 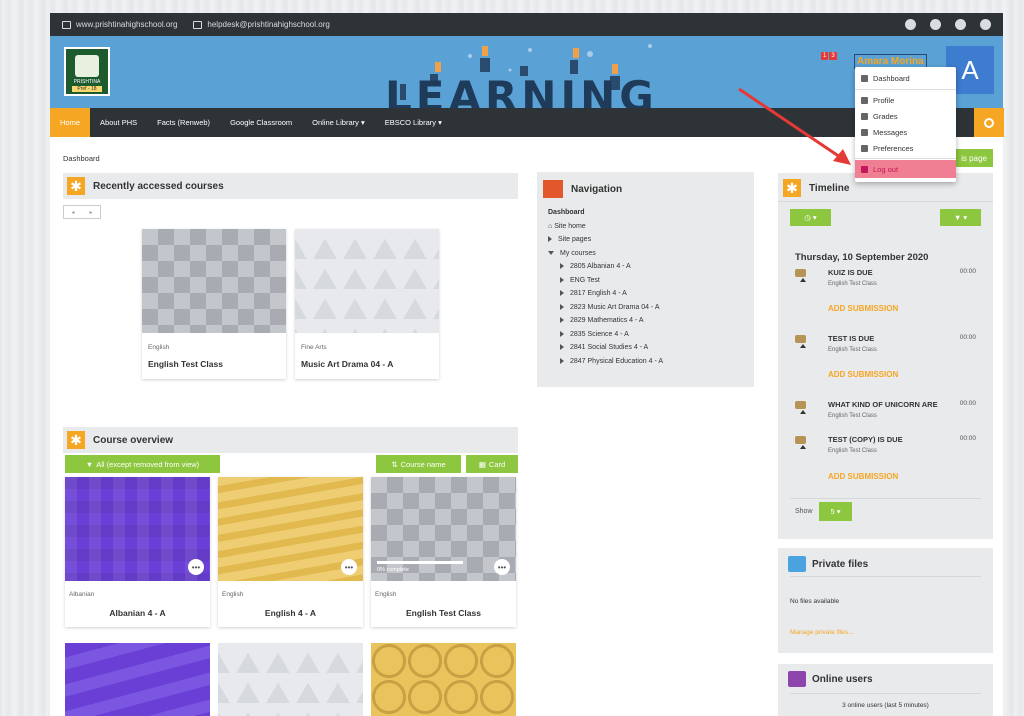 What do you see at coordinates (935, 24) in the screenshot?
I see `twitter-icon` at bounding box center [935, 24].